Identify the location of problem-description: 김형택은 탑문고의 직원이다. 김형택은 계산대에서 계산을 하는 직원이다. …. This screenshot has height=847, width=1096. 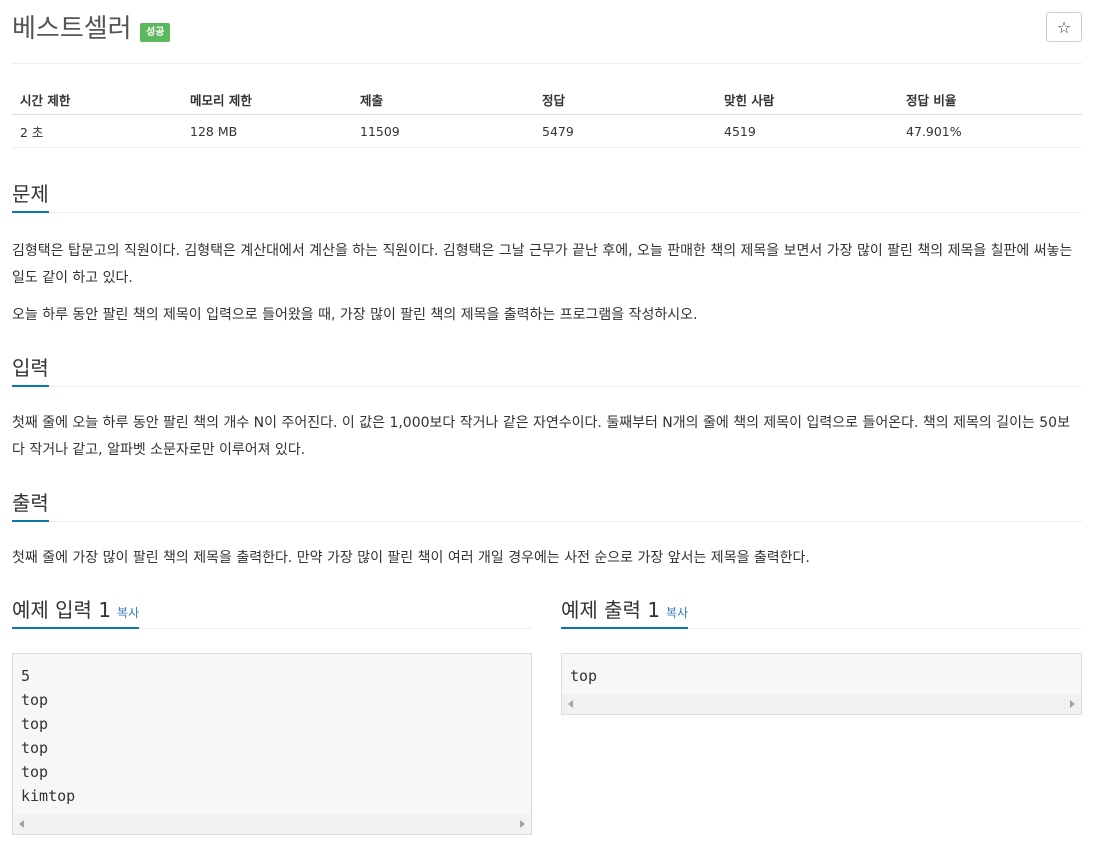
(547, 271).